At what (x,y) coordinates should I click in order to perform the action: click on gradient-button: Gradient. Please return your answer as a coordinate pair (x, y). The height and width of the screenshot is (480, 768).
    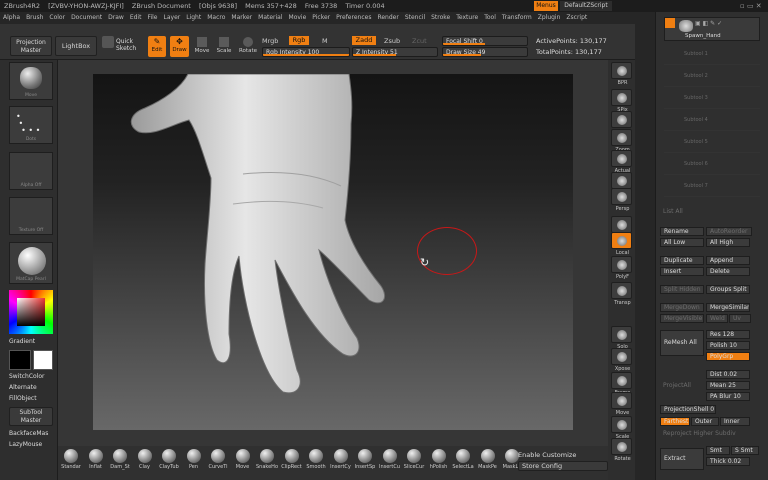
    Looking at the image, I should click on (22, 342).